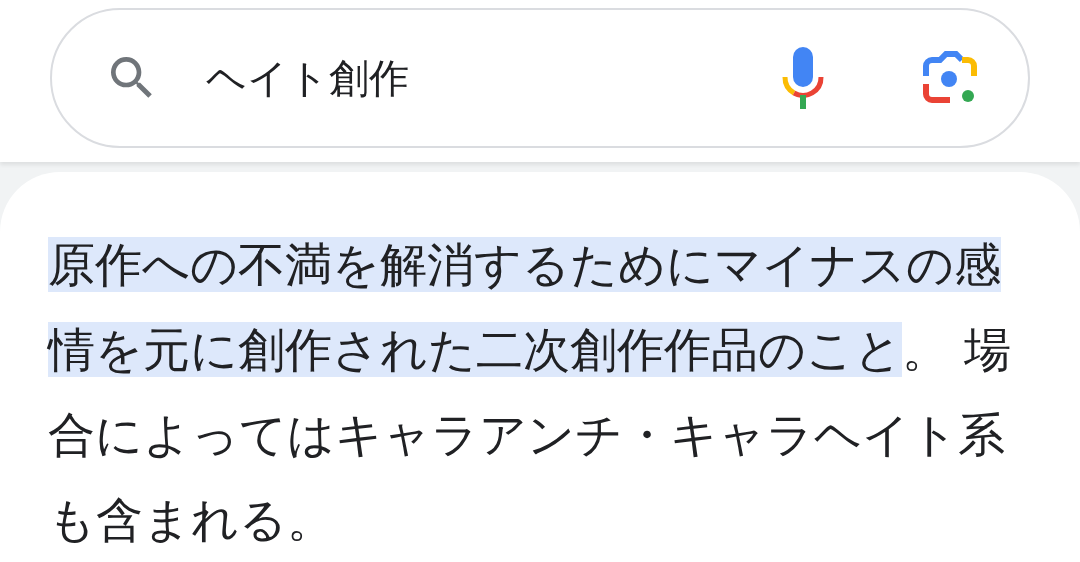 This screenshot has height=562, width=1080. What do you see at coordinates (803, 78) in the screenshot?
I see `microphone-icon` at bounding box center [803, 78].